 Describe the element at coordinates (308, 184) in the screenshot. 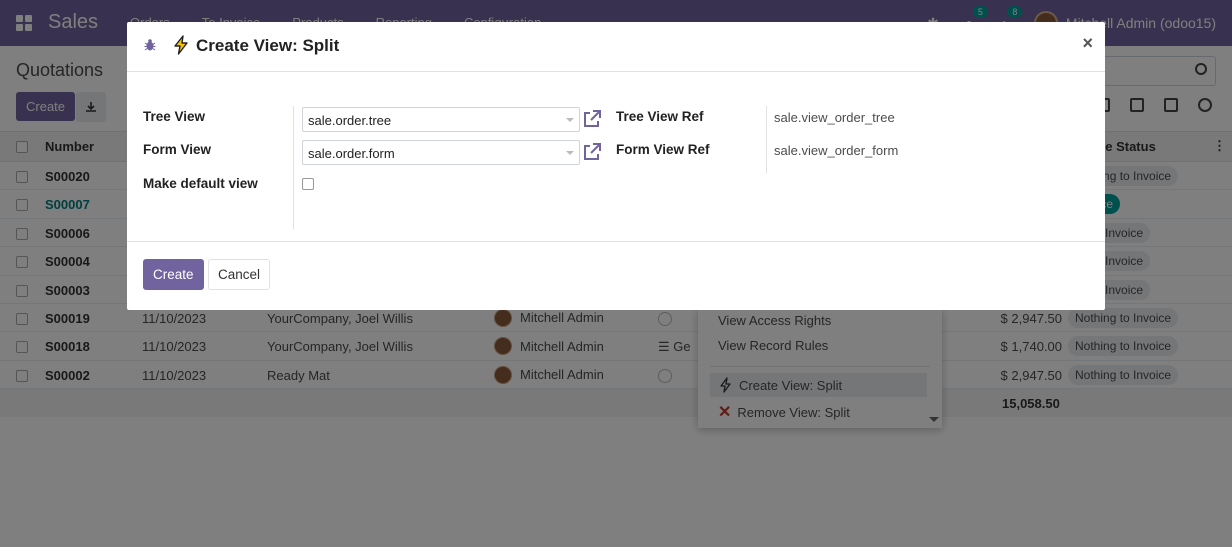

I see `make-default-checkbox` at that location.